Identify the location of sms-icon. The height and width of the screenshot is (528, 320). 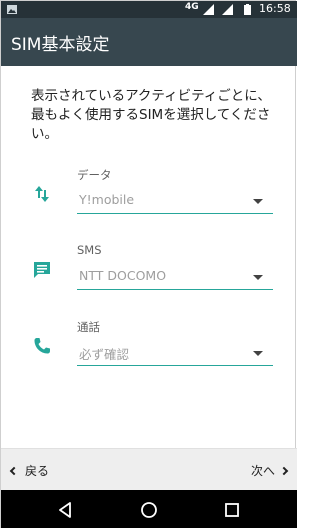
(42, 270).